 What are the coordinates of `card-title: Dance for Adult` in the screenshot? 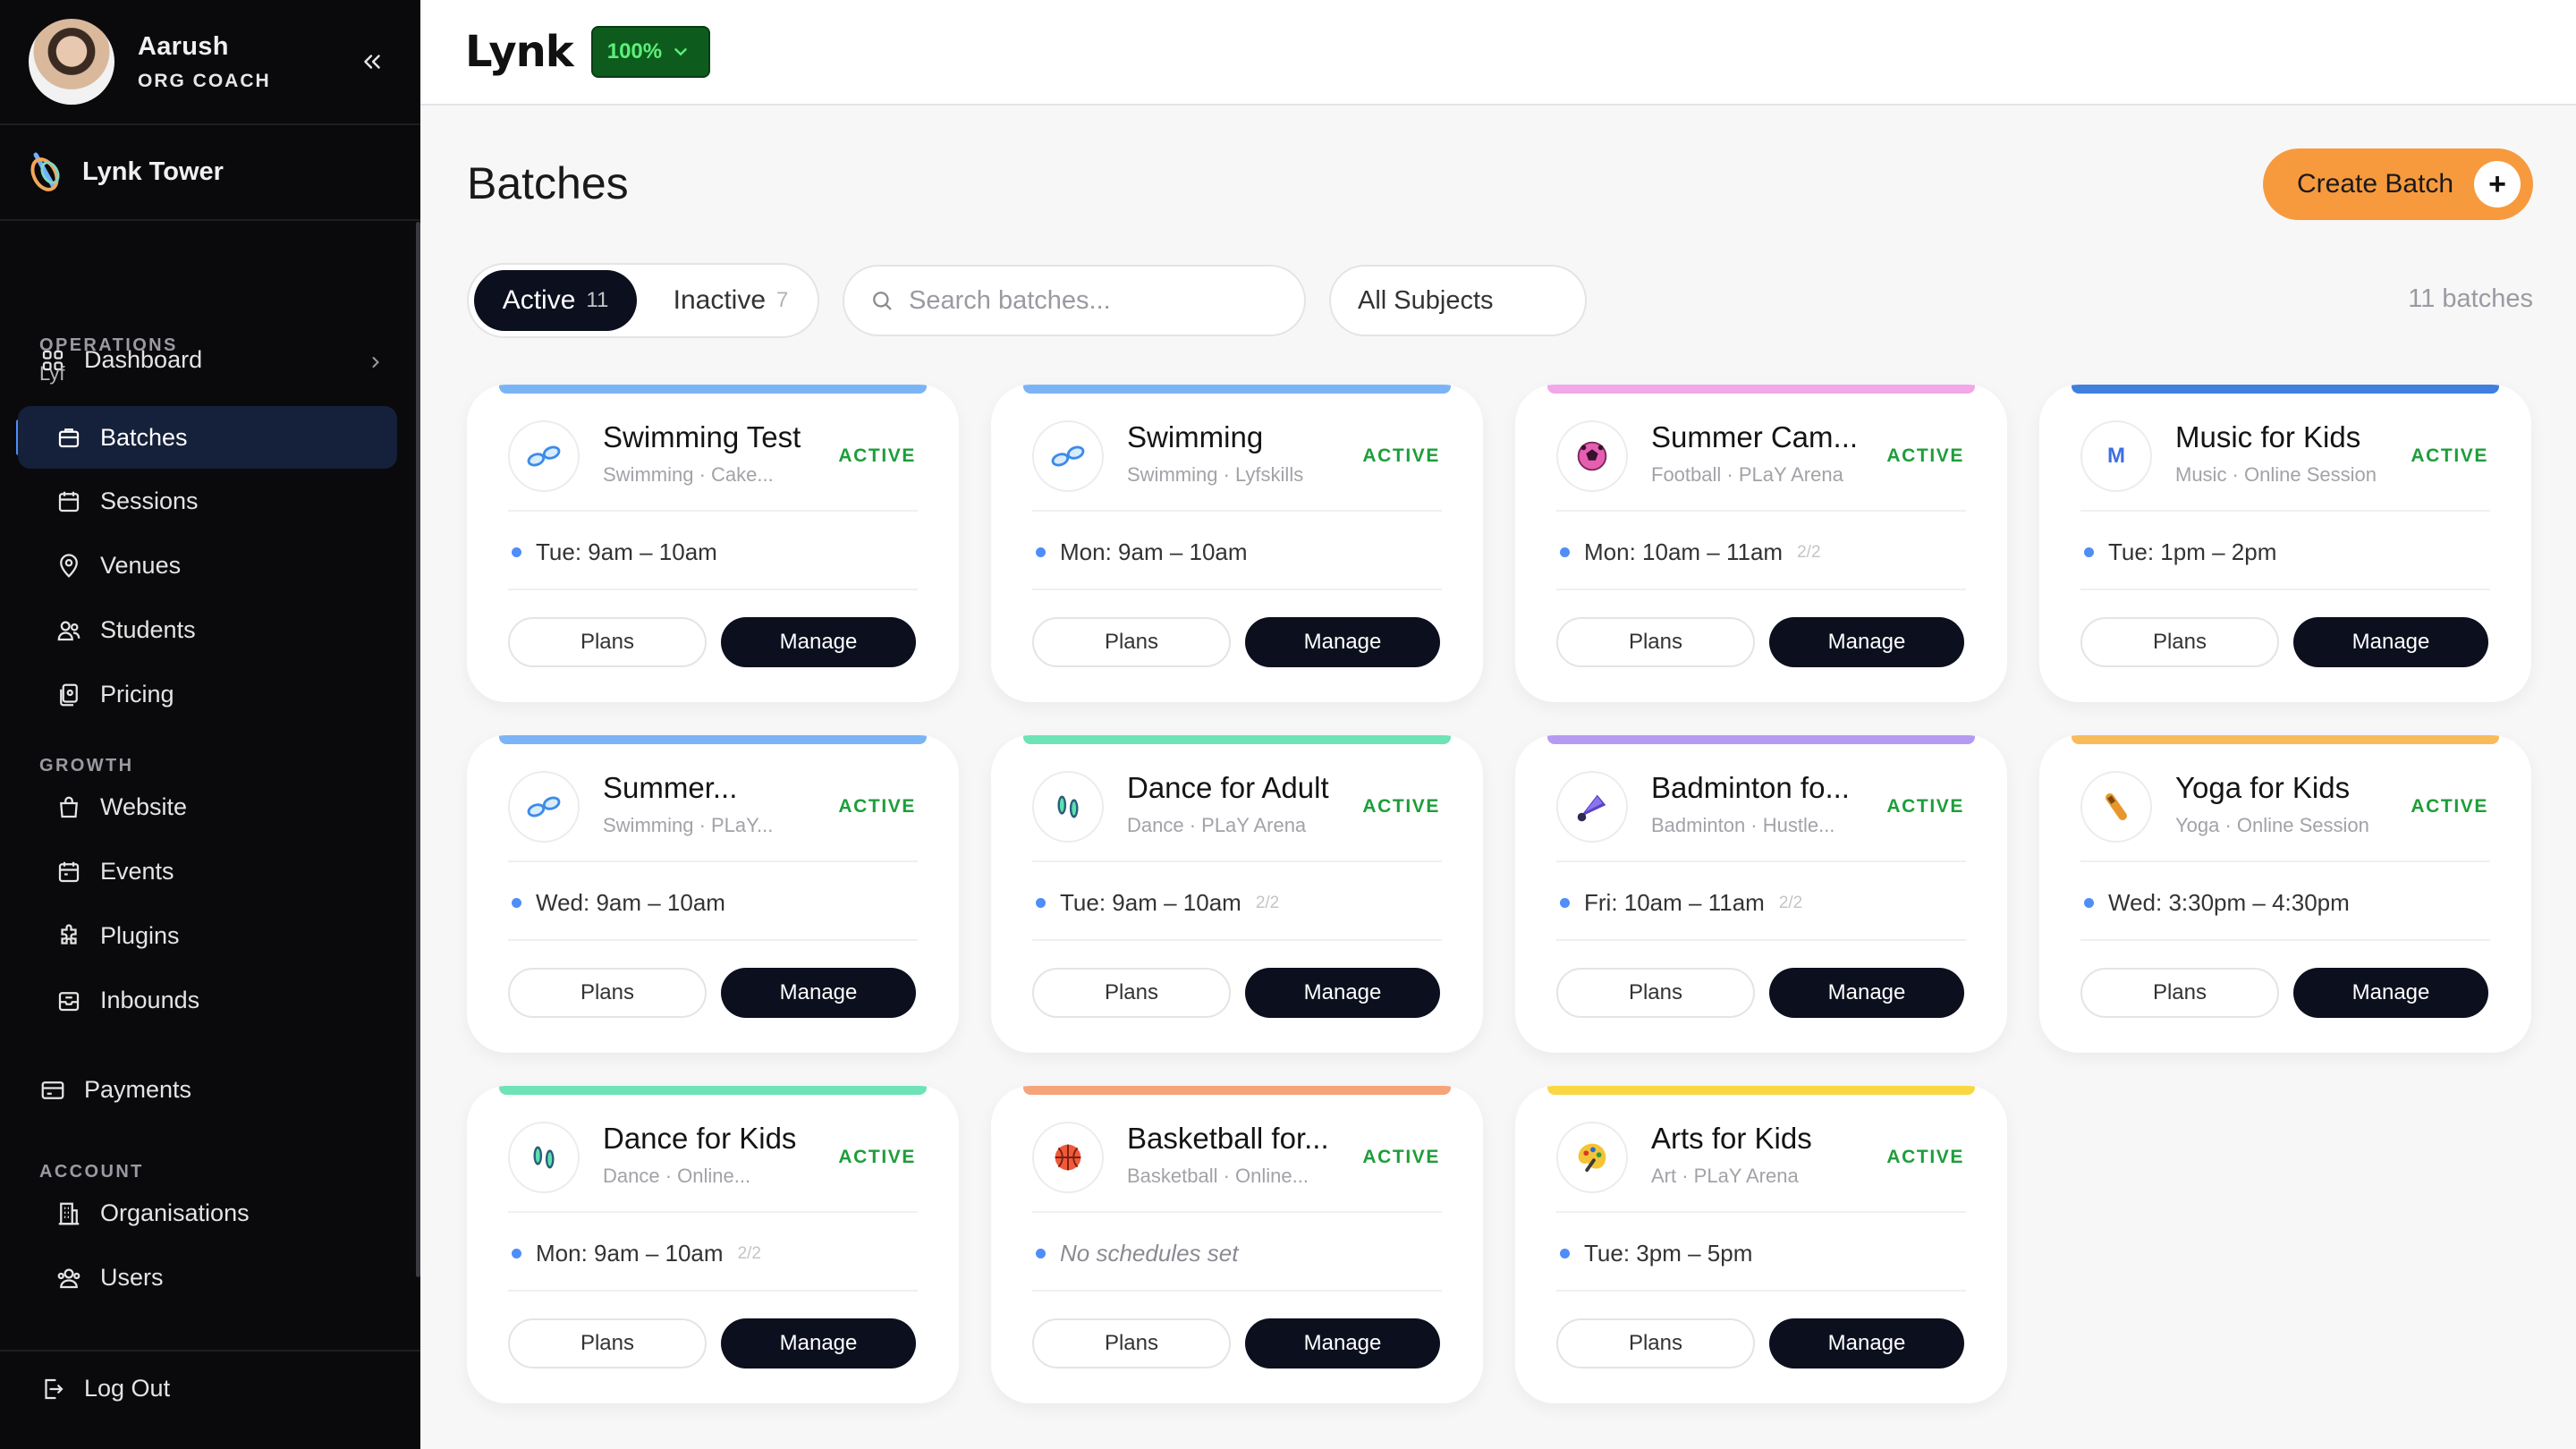 It's located at (1228, 787).